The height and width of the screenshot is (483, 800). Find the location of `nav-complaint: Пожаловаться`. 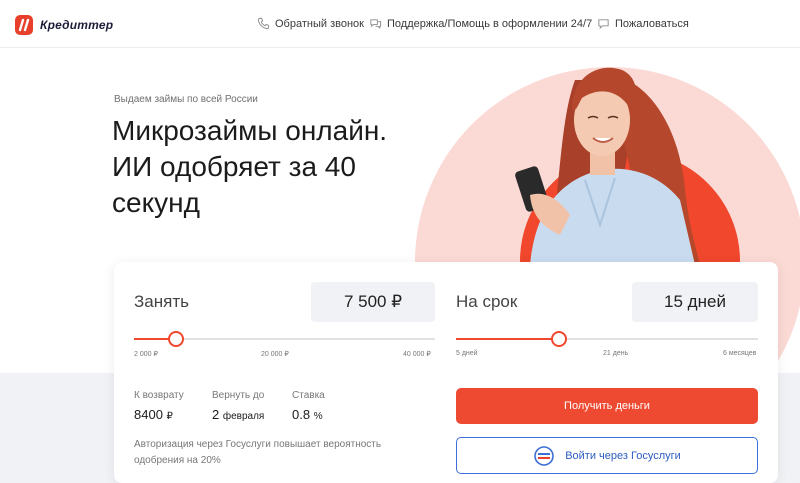

nav-complaint: Пожаловаться is located at coordinates (643, 23).